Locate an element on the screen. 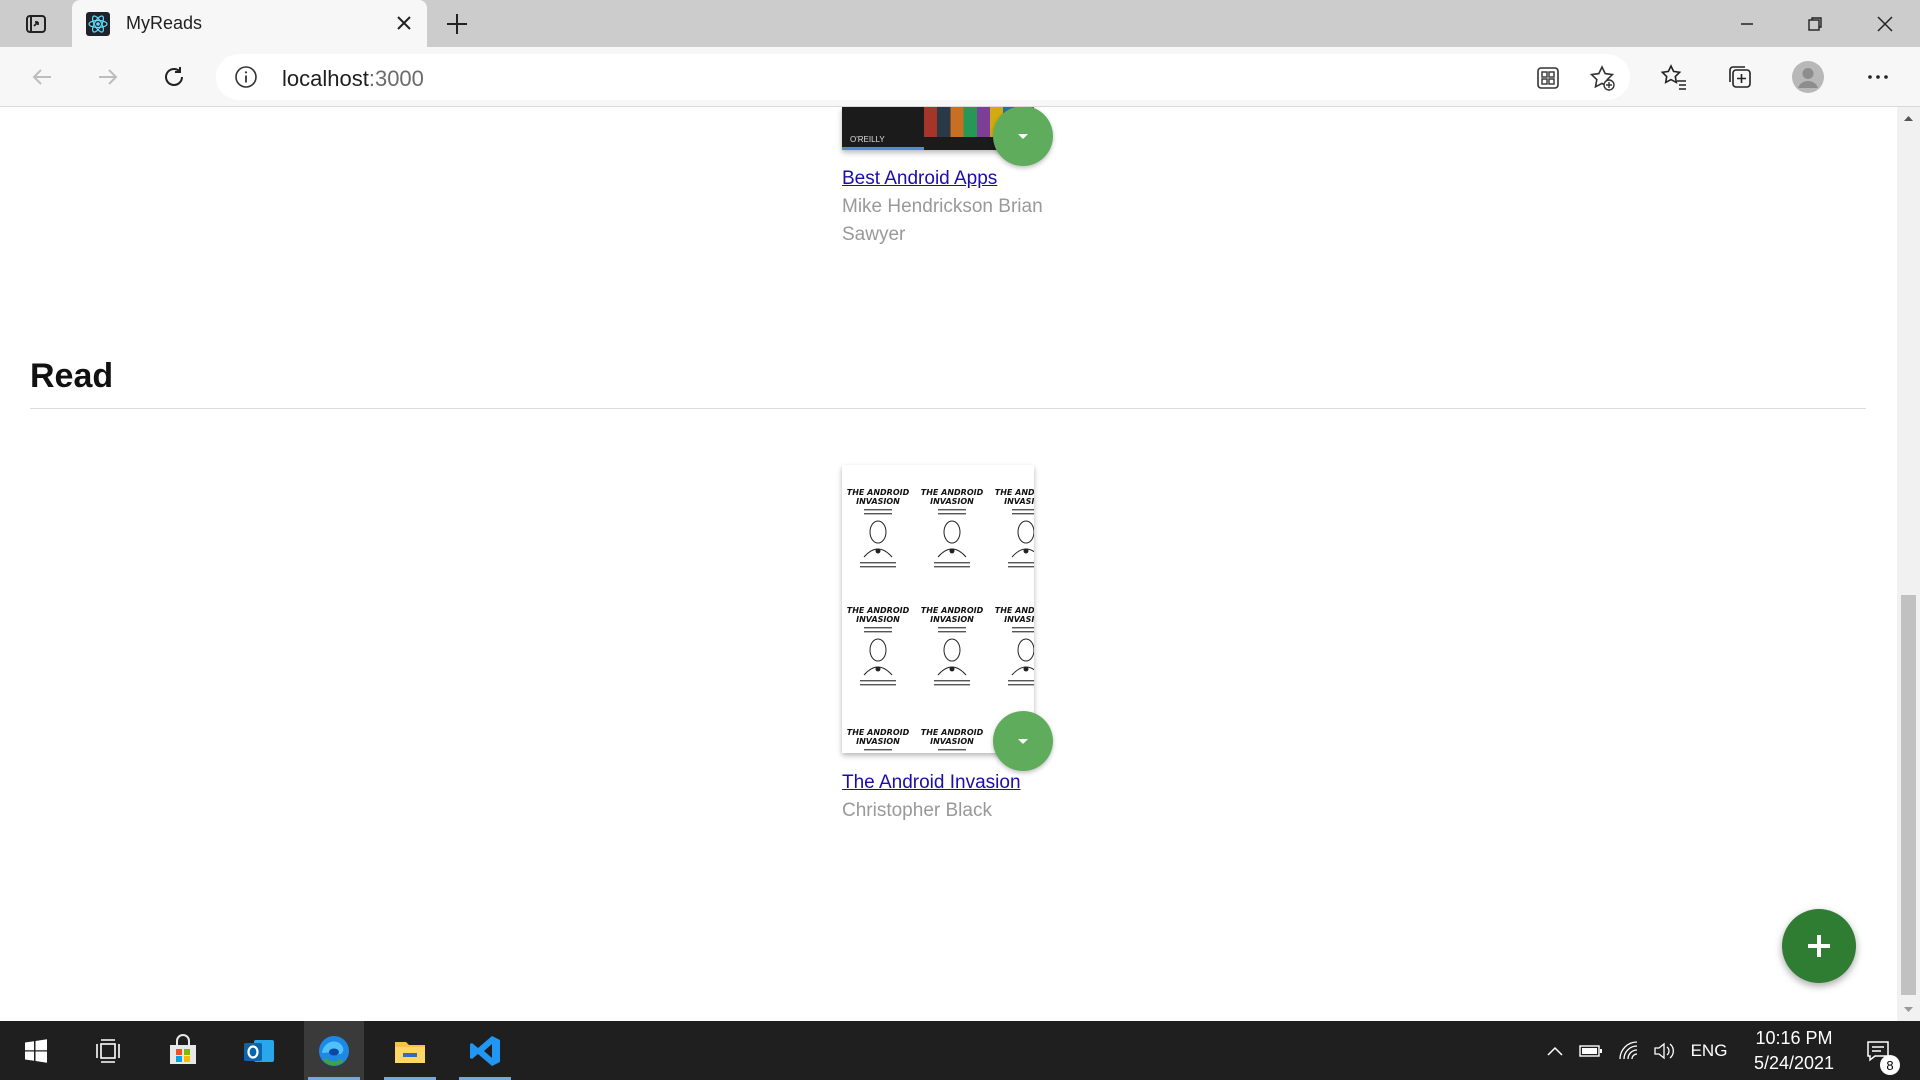 The height and width of the screenshot is (1080, 1920). battery-button is located at coordinates (1591, 1050).